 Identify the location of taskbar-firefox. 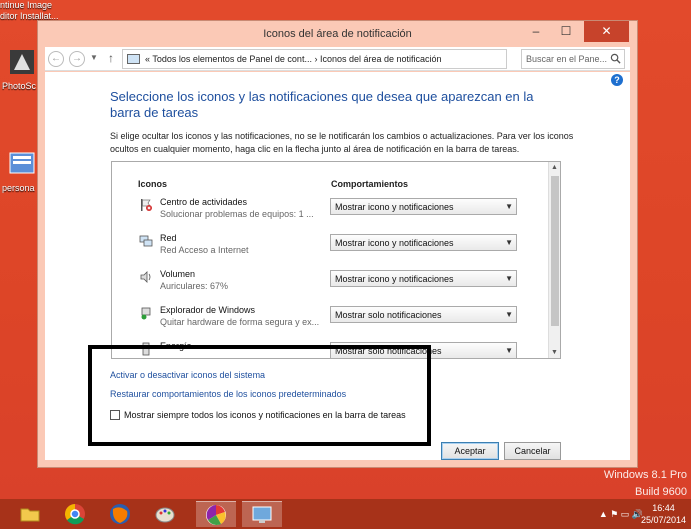
(120, 514).